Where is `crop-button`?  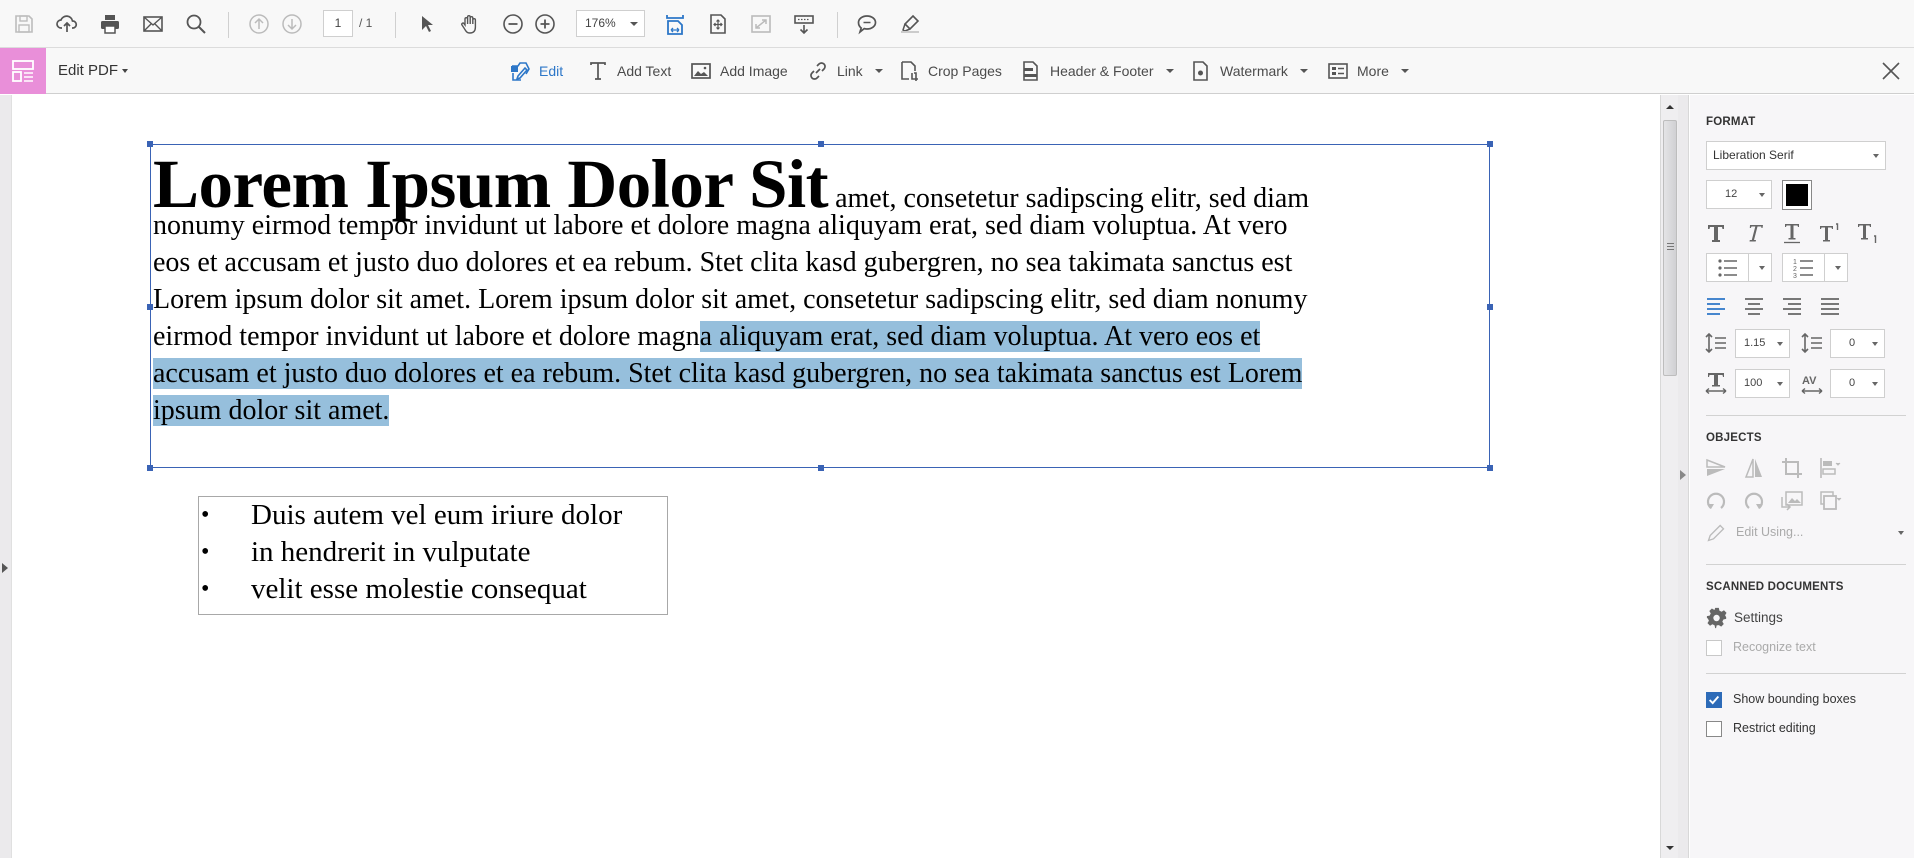 crop-button is located at coordinates (1799, 468).